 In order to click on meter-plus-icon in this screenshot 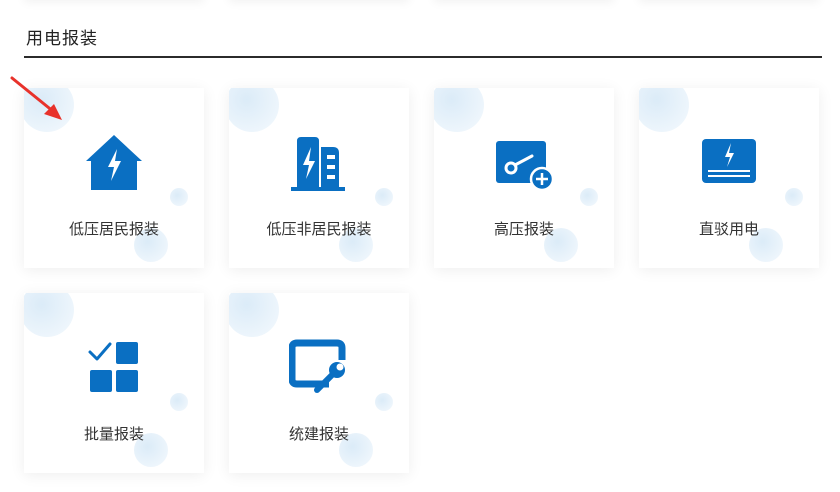, I will do `click(525, 166)`.